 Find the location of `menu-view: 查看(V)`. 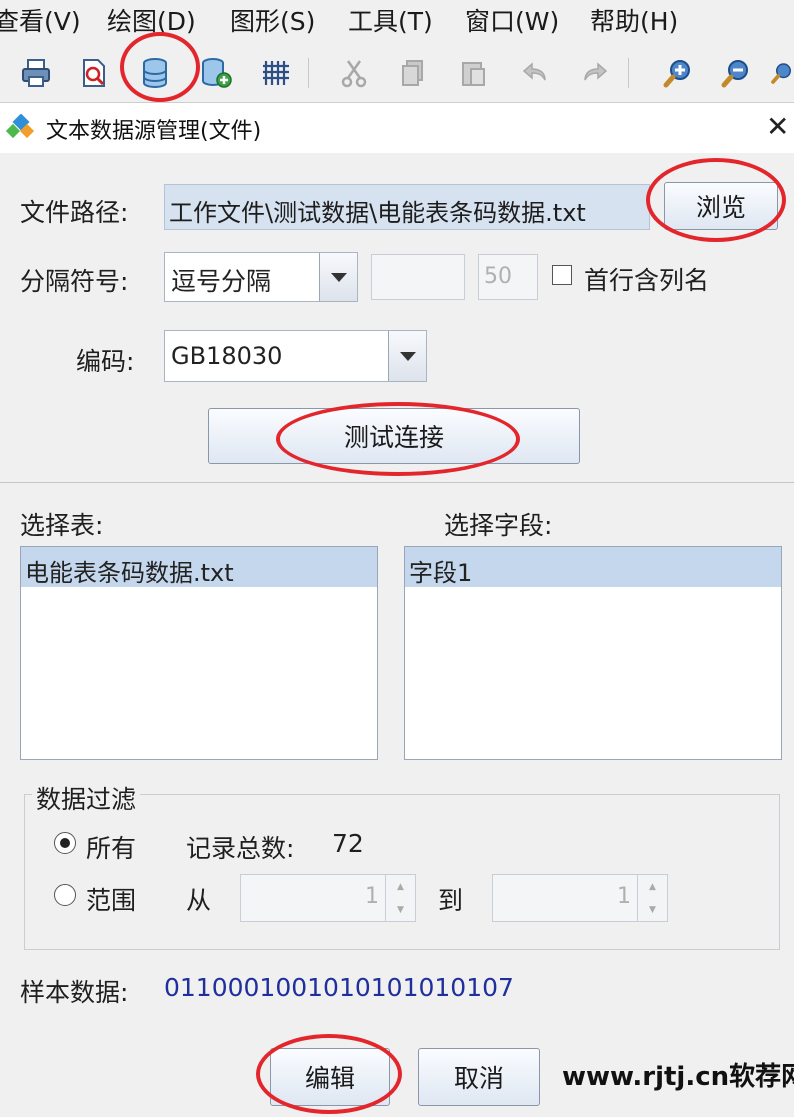

menu-view: 查看(V) is located at coordinates (40, 20).